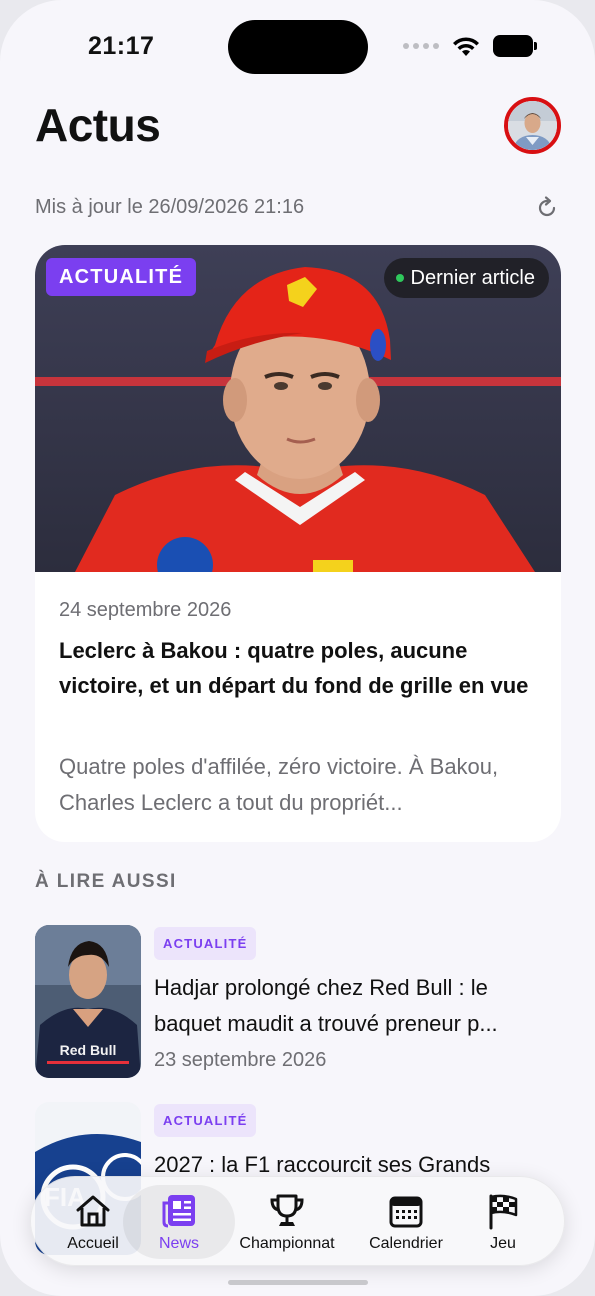 The width and height of the screenshot is (595, 1296). I want to click on article-date: 23 septembre 2026, so click(240, 1060).